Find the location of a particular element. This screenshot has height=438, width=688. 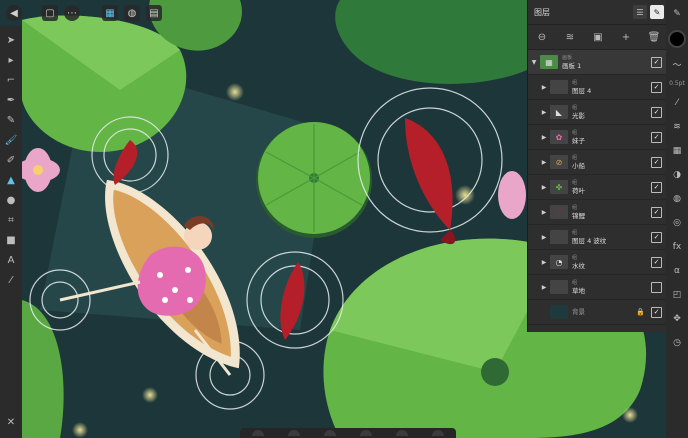

layer-row: ▶ ◔ 组水纹 ✓ is located at coordinates (598, 262).